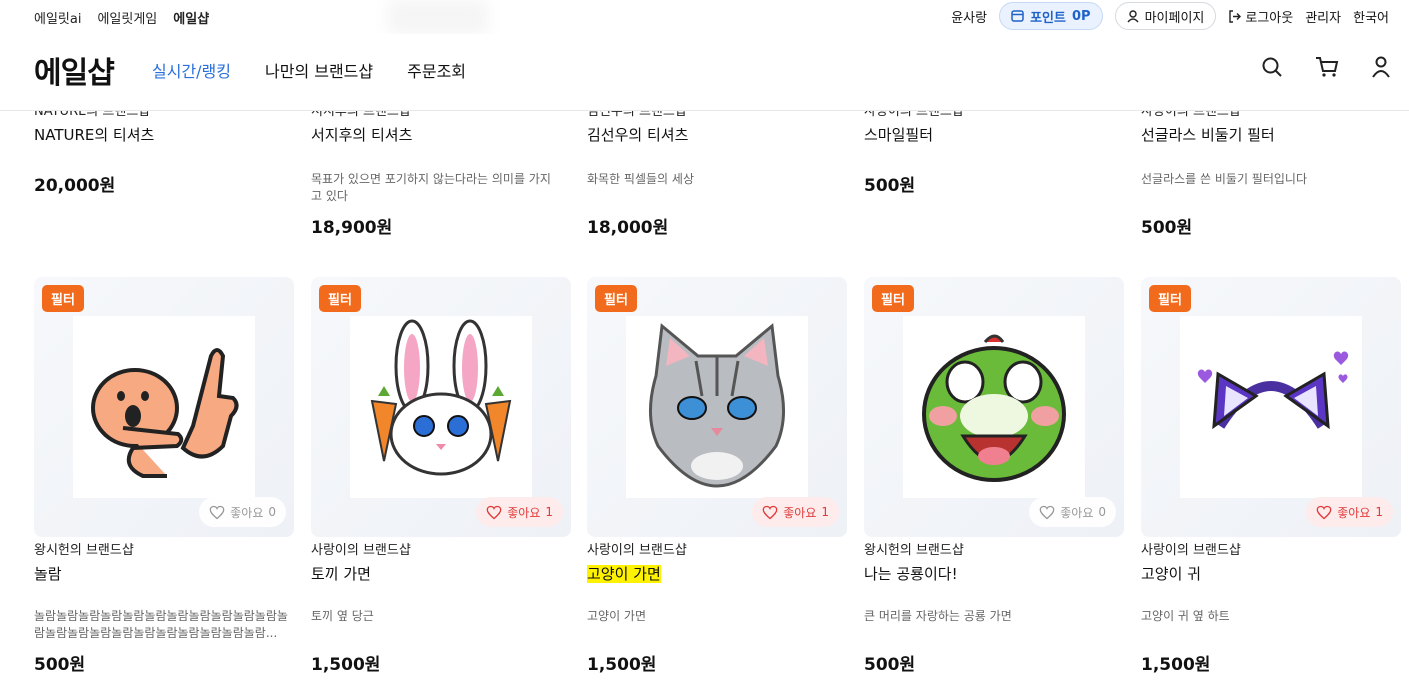 Image resolution: width=1409 pixels, height=700 pixels. I want to click on product-price: 20,000원, so click(75, 186).